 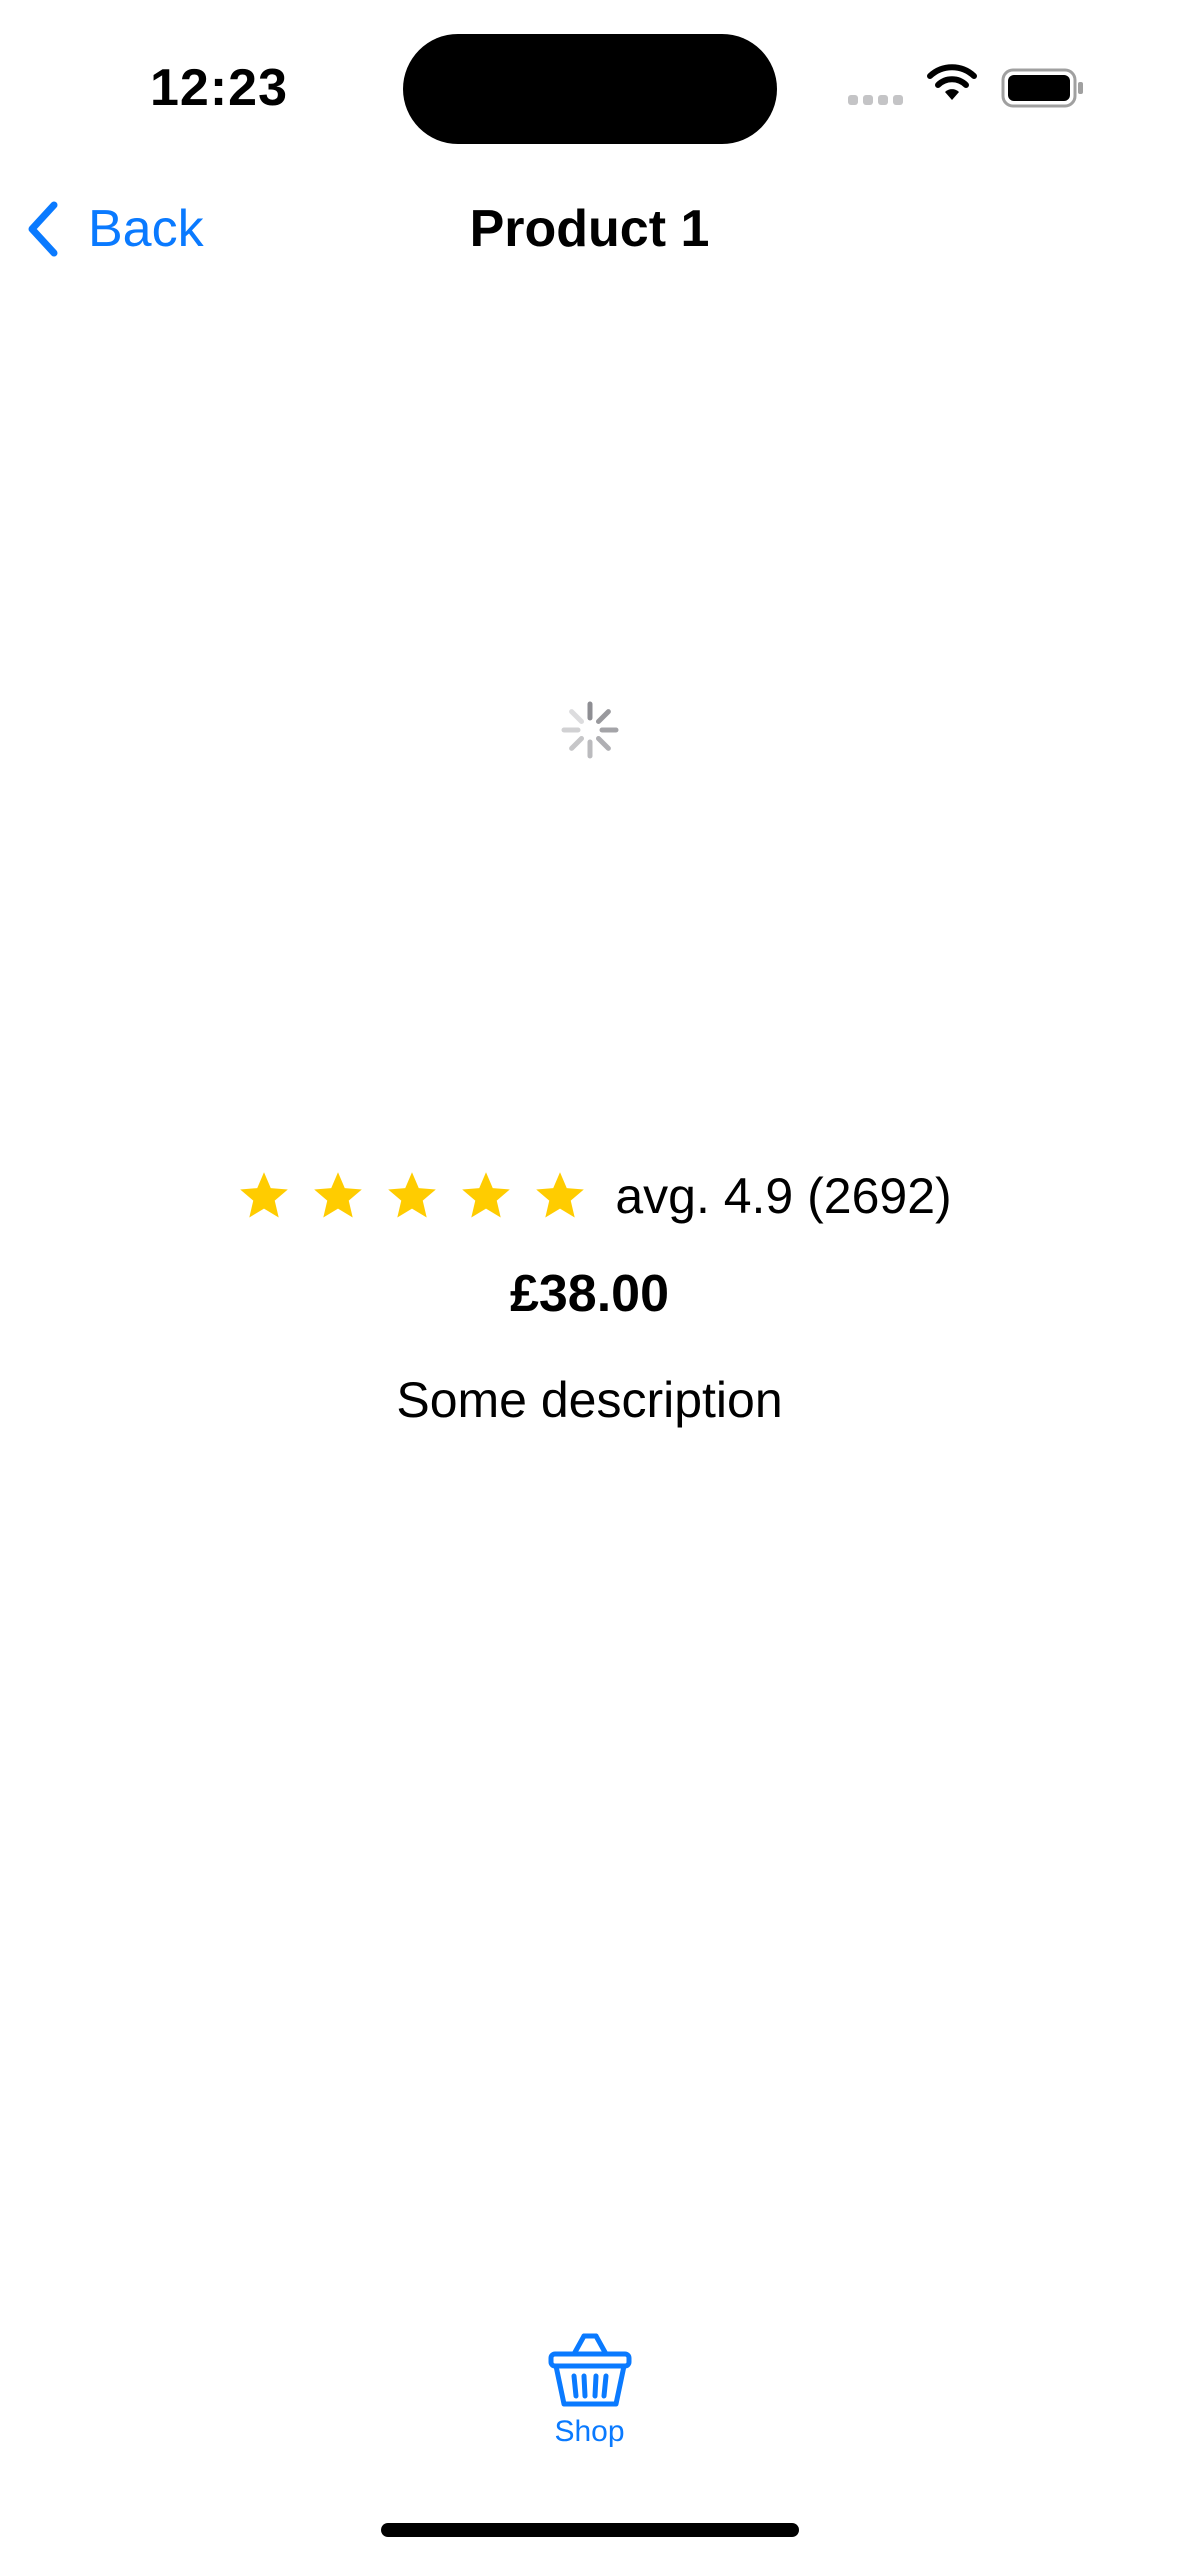 I want to click on battery-icon, so click(x=1042, y=88).